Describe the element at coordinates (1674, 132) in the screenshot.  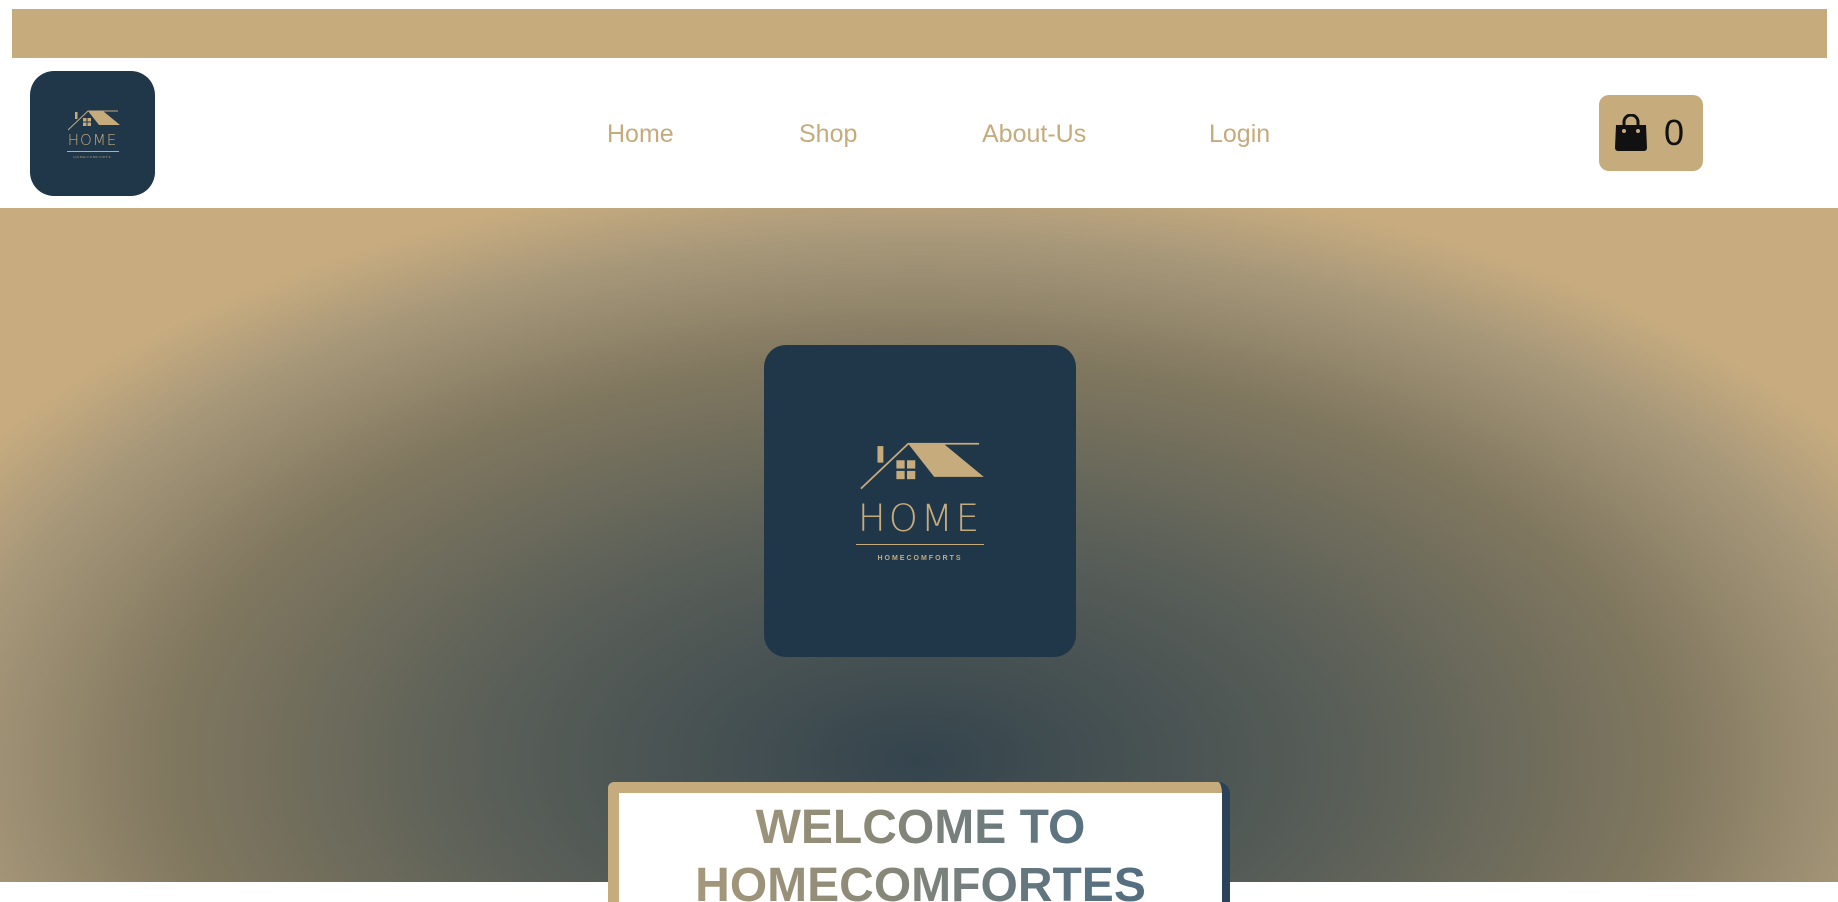
I see `cart-count: 0` at that location.